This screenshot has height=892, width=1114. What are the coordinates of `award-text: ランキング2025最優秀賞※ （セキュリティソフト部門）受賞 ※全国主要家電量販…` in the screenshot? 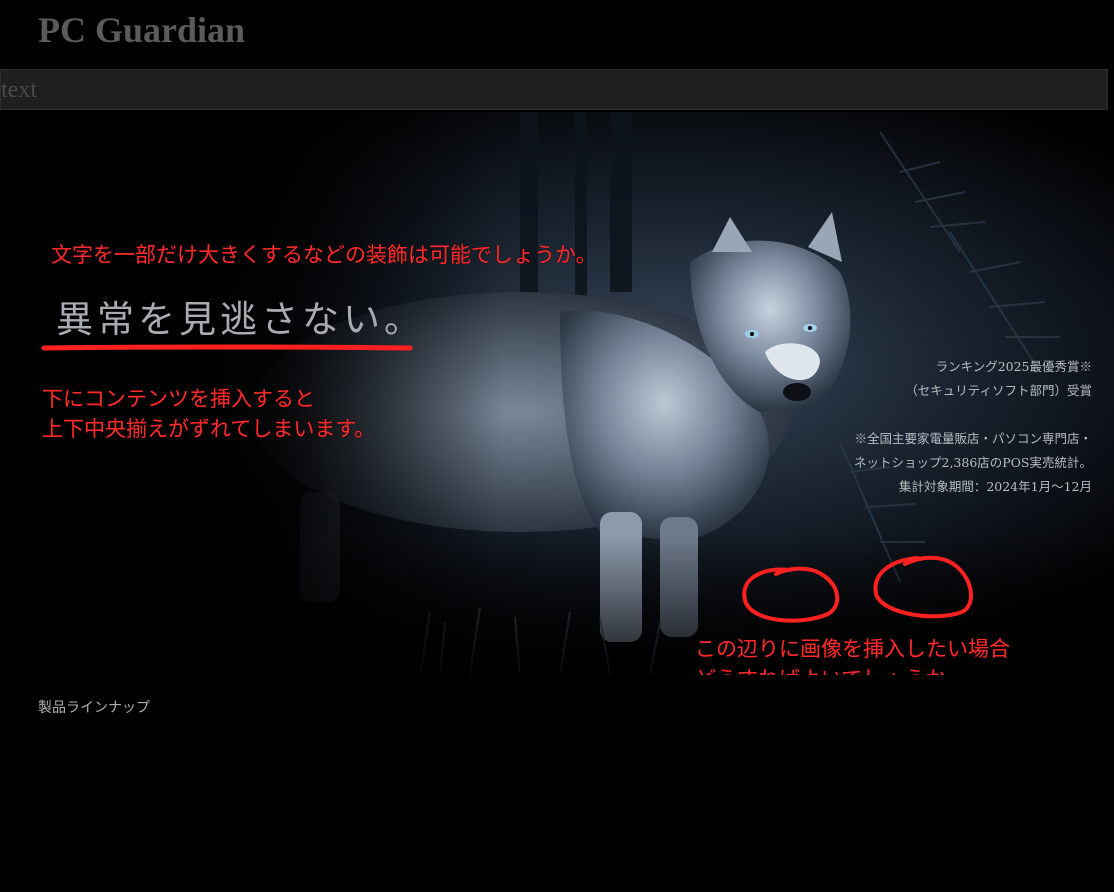 It's located at (973, 427).